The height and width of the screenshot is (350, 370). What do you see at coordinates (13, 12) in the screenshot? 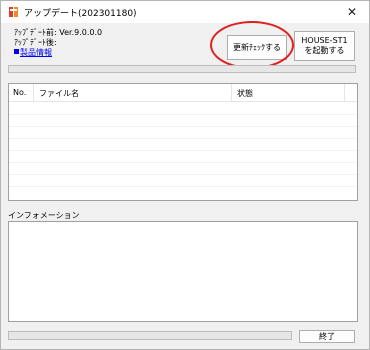
I see `house-app-icon` at bounding box center [13, 12].